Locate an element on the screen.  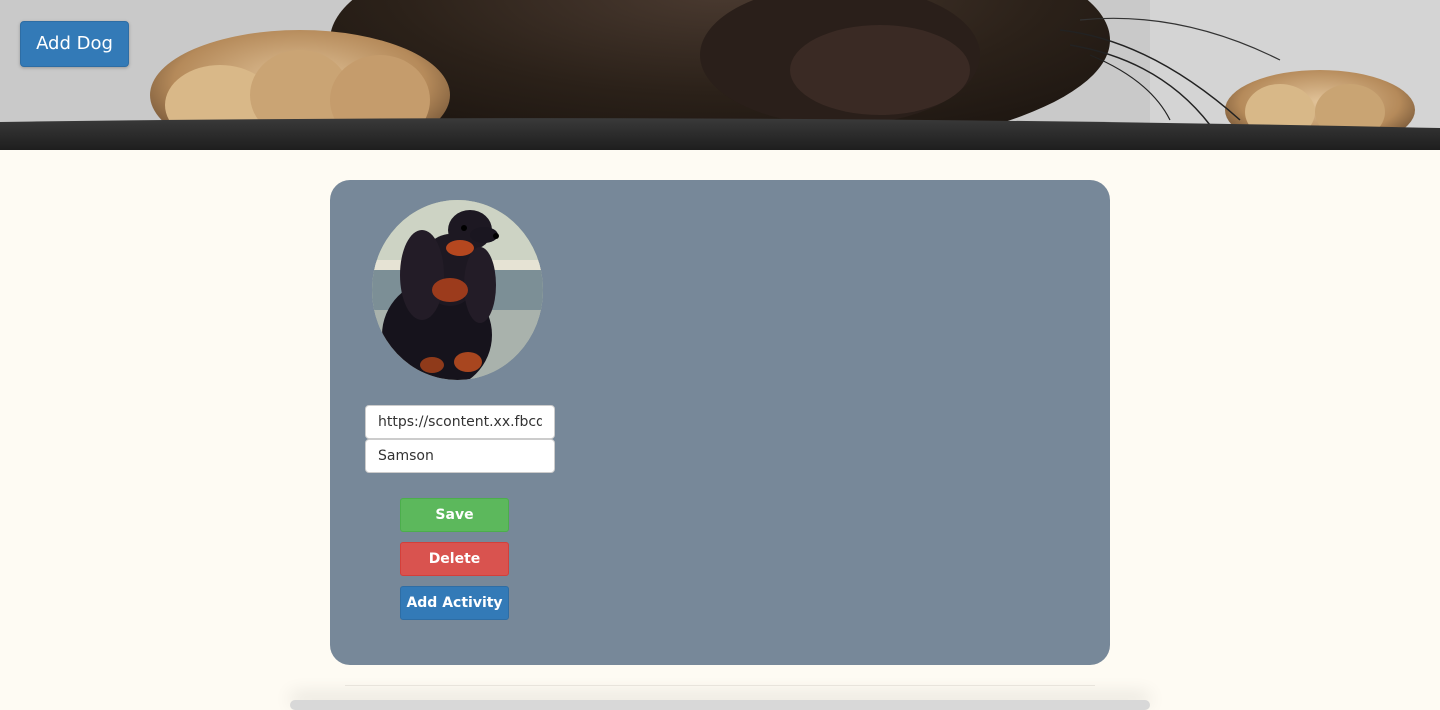
photo-url-input is located at coordinates (460, 422).